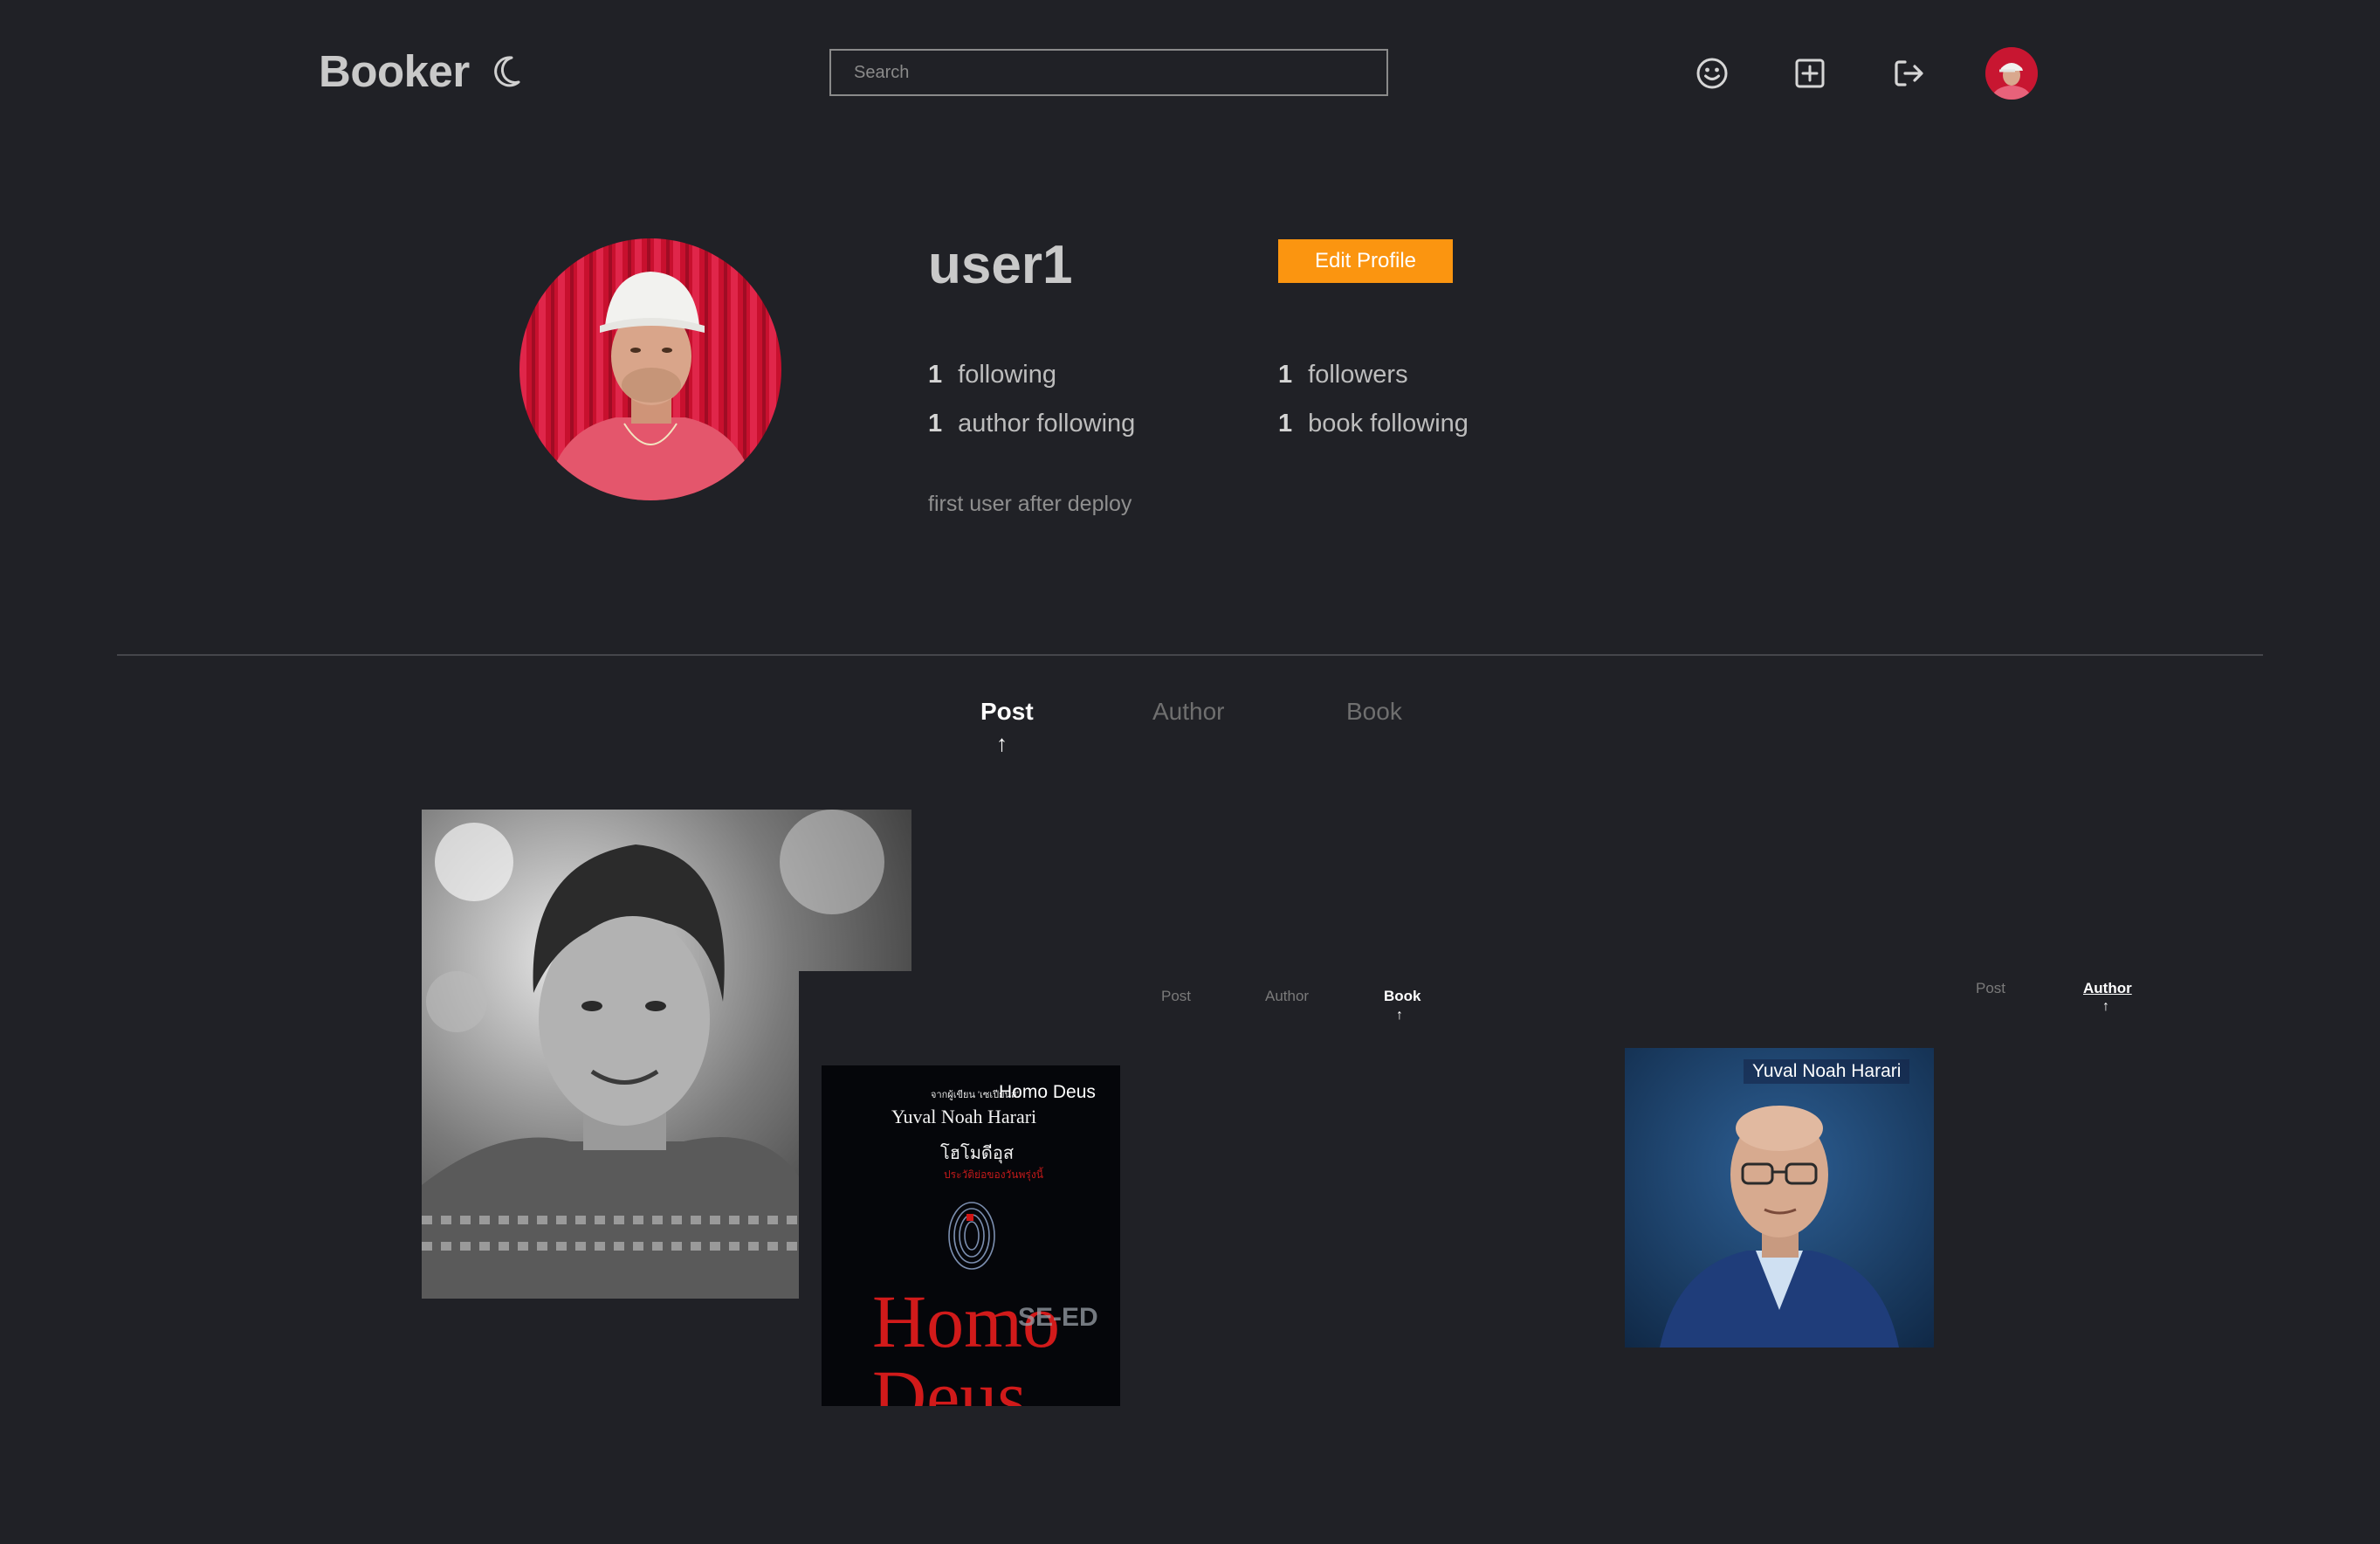  What do you see at coordinates (1374, 712) in the screenshot?
I see `tab-book: Book` at bounding box center [1374, 712].